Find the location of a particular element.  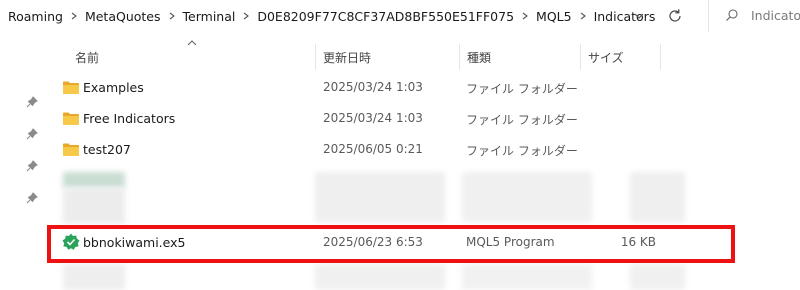

file-name: Examples is located at coordinates (113, 87).